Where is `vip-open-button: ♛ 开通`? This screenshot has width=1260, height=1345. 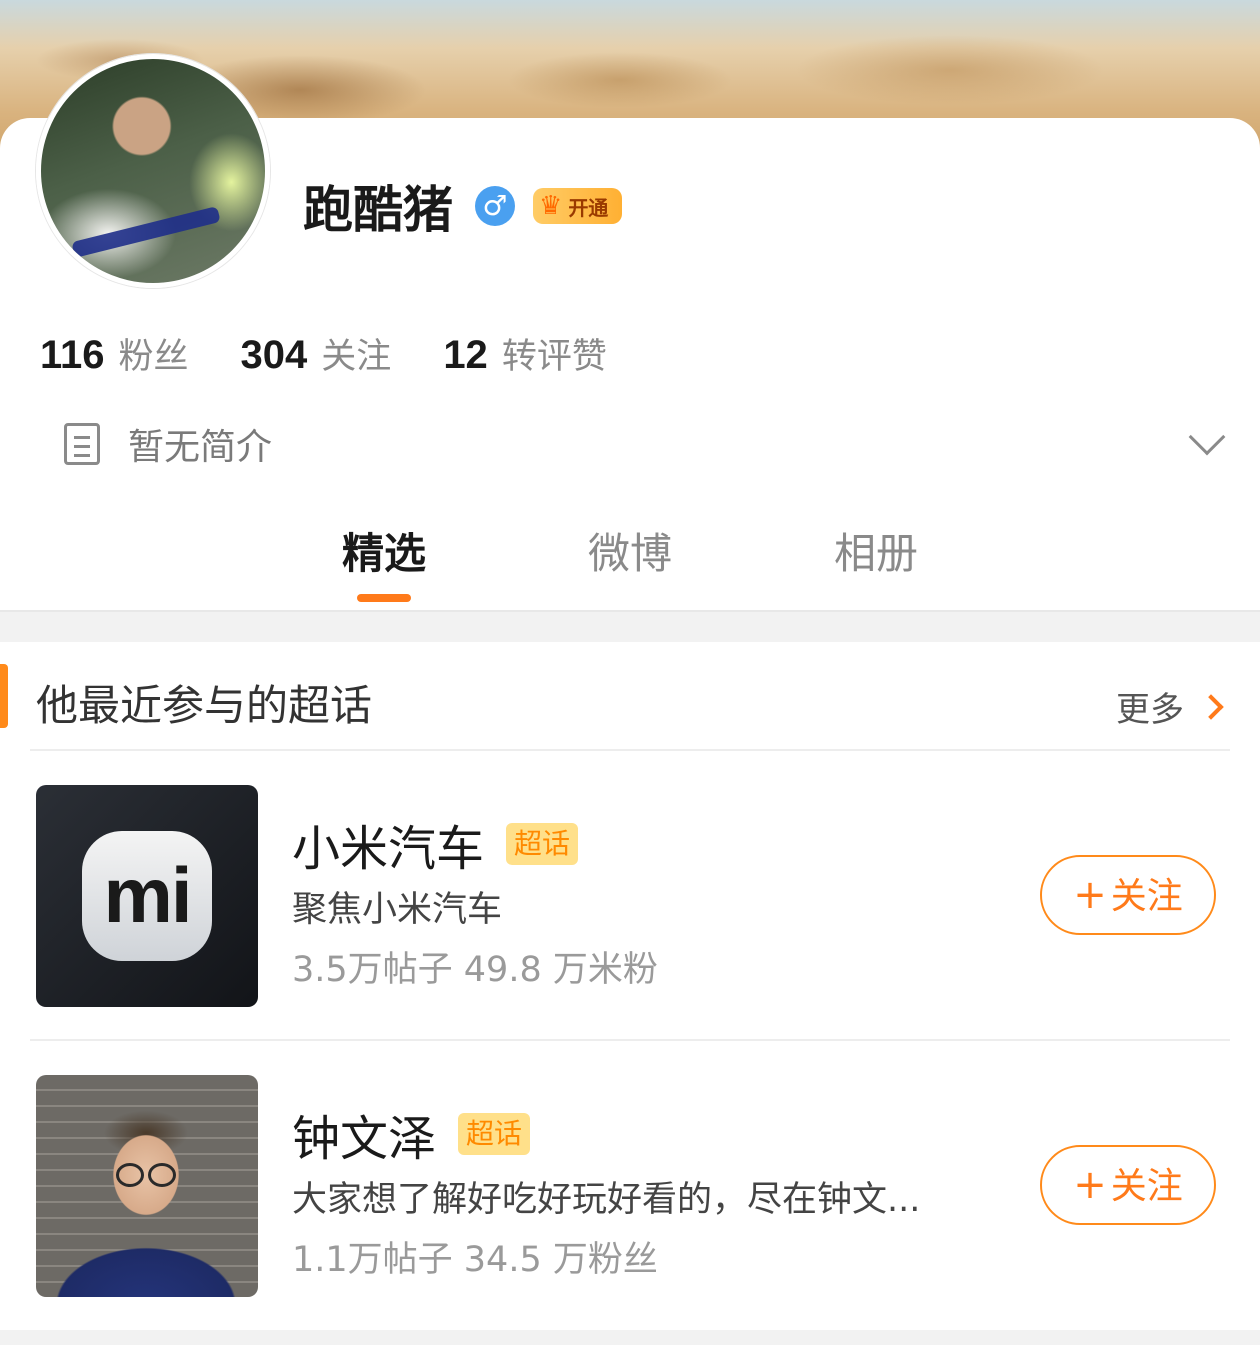 vip-open-button: ♛ 开通 is located at coordinates (578, 206).